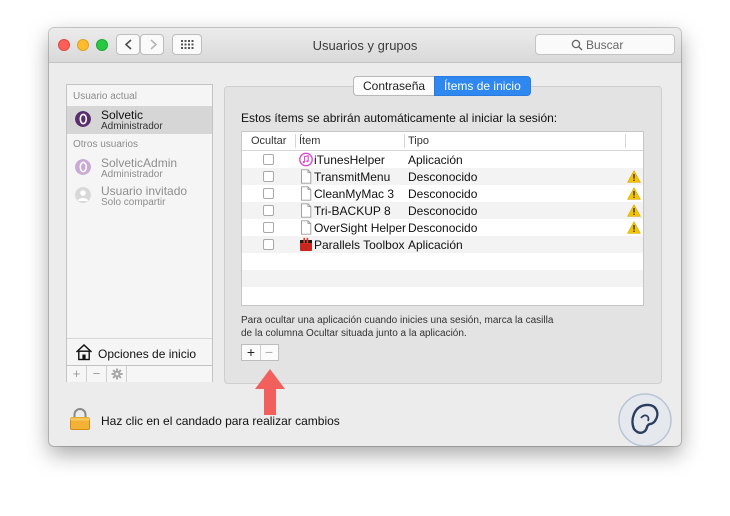  What do you see at coordinates (359, 245) in the screenshot?
I see `item-name: Parallels Toolbox` at bounding box center [359, 245].